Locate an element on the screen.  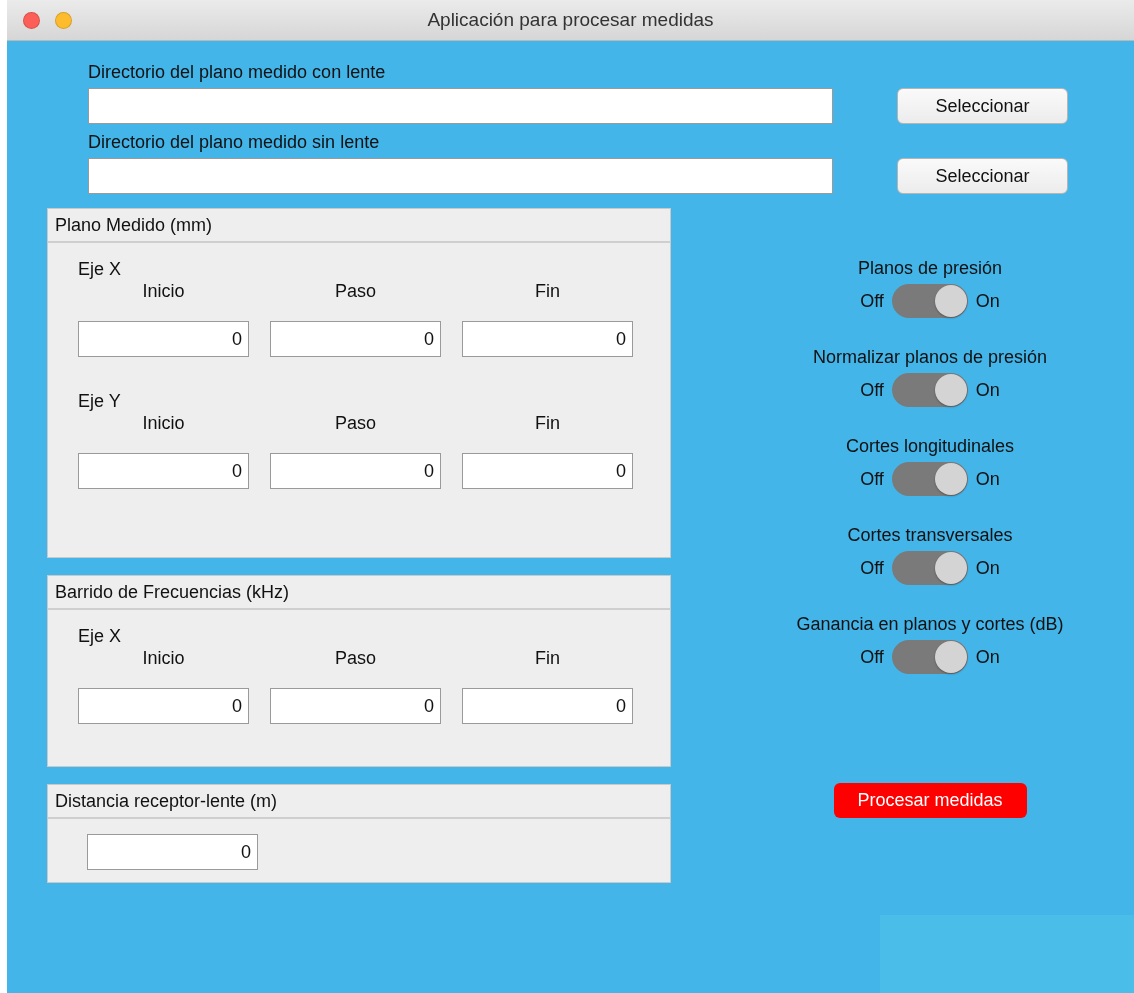
axis-label: Eje Y is located at coordinates (99, 402).